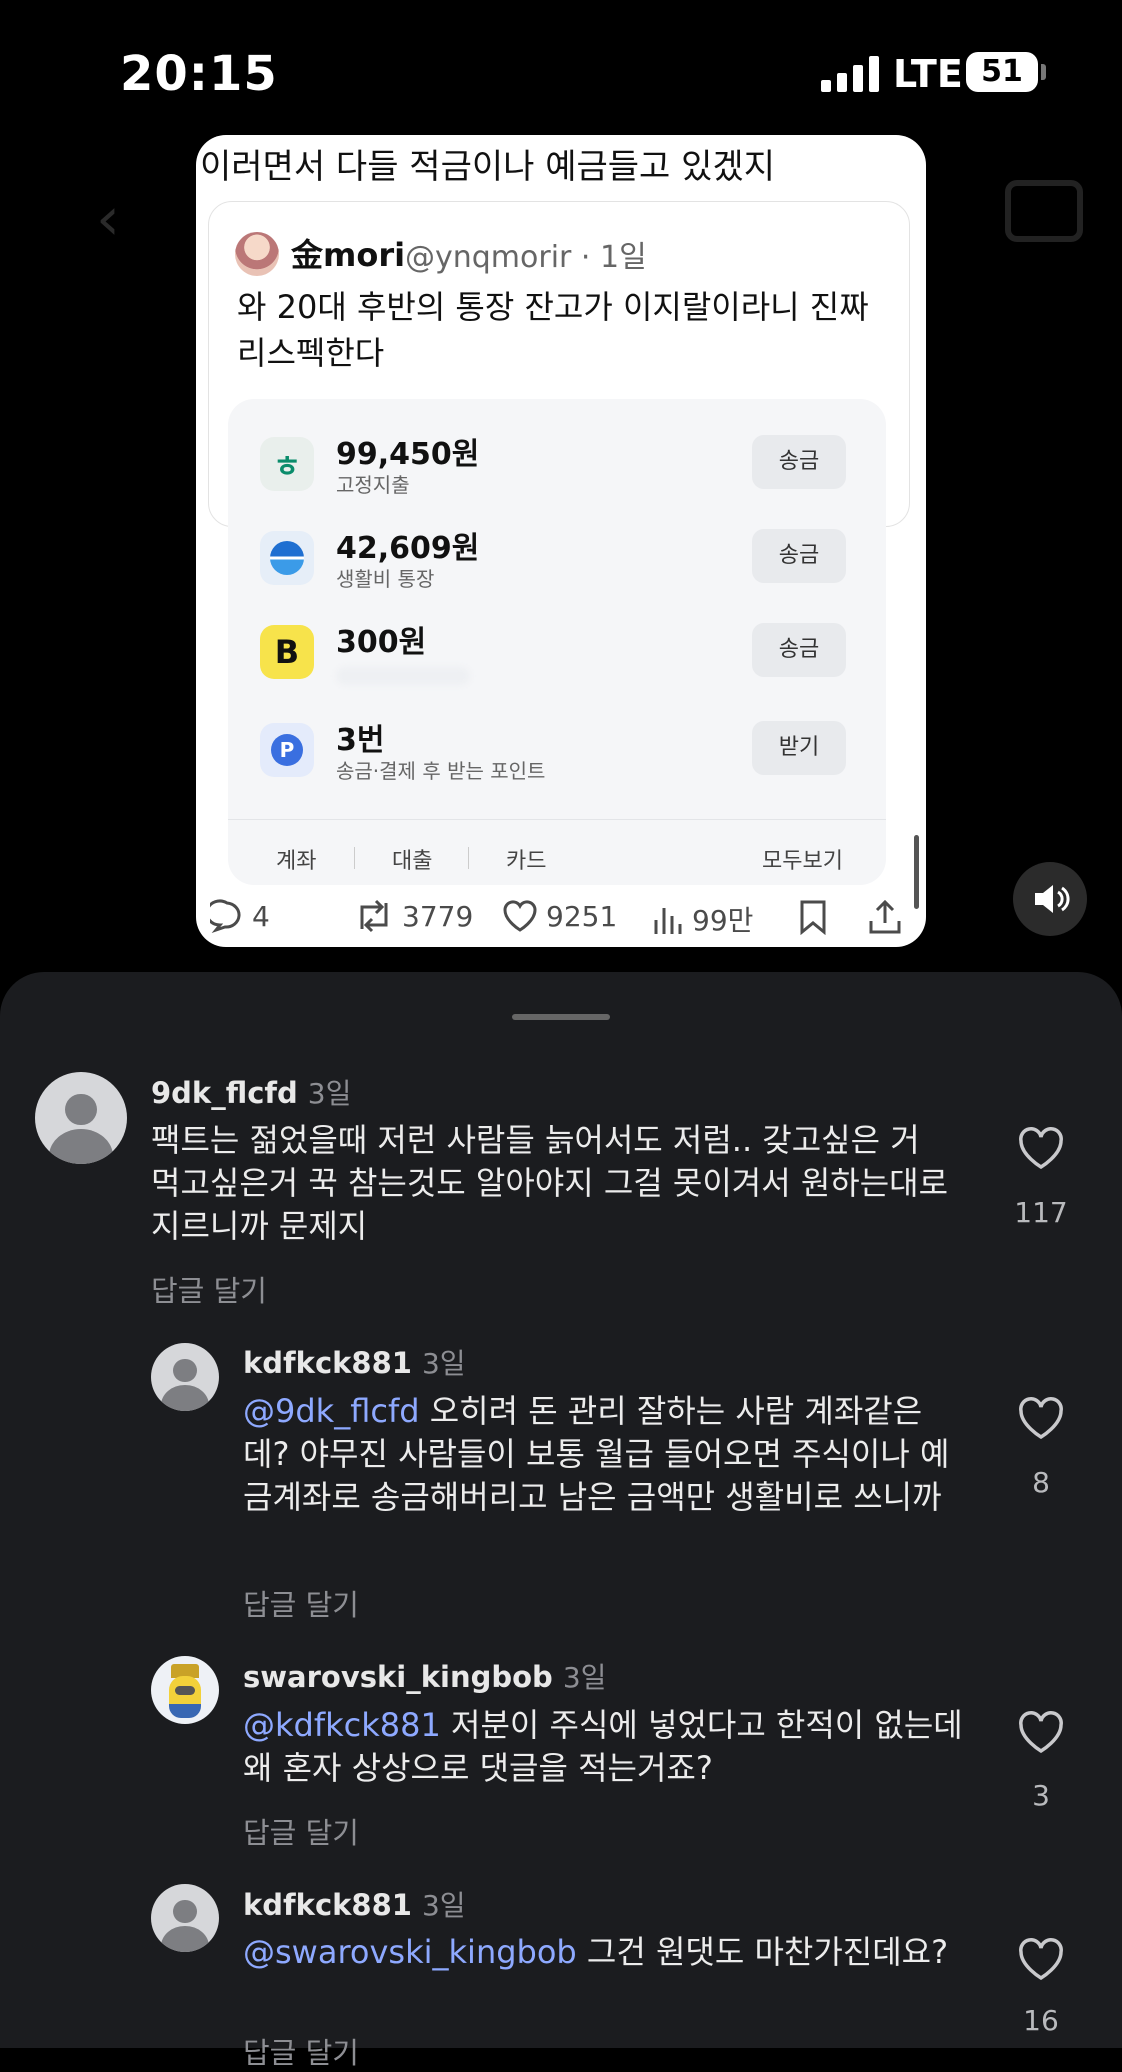  I want to click on like-count: 16, so click(1041, 2020).